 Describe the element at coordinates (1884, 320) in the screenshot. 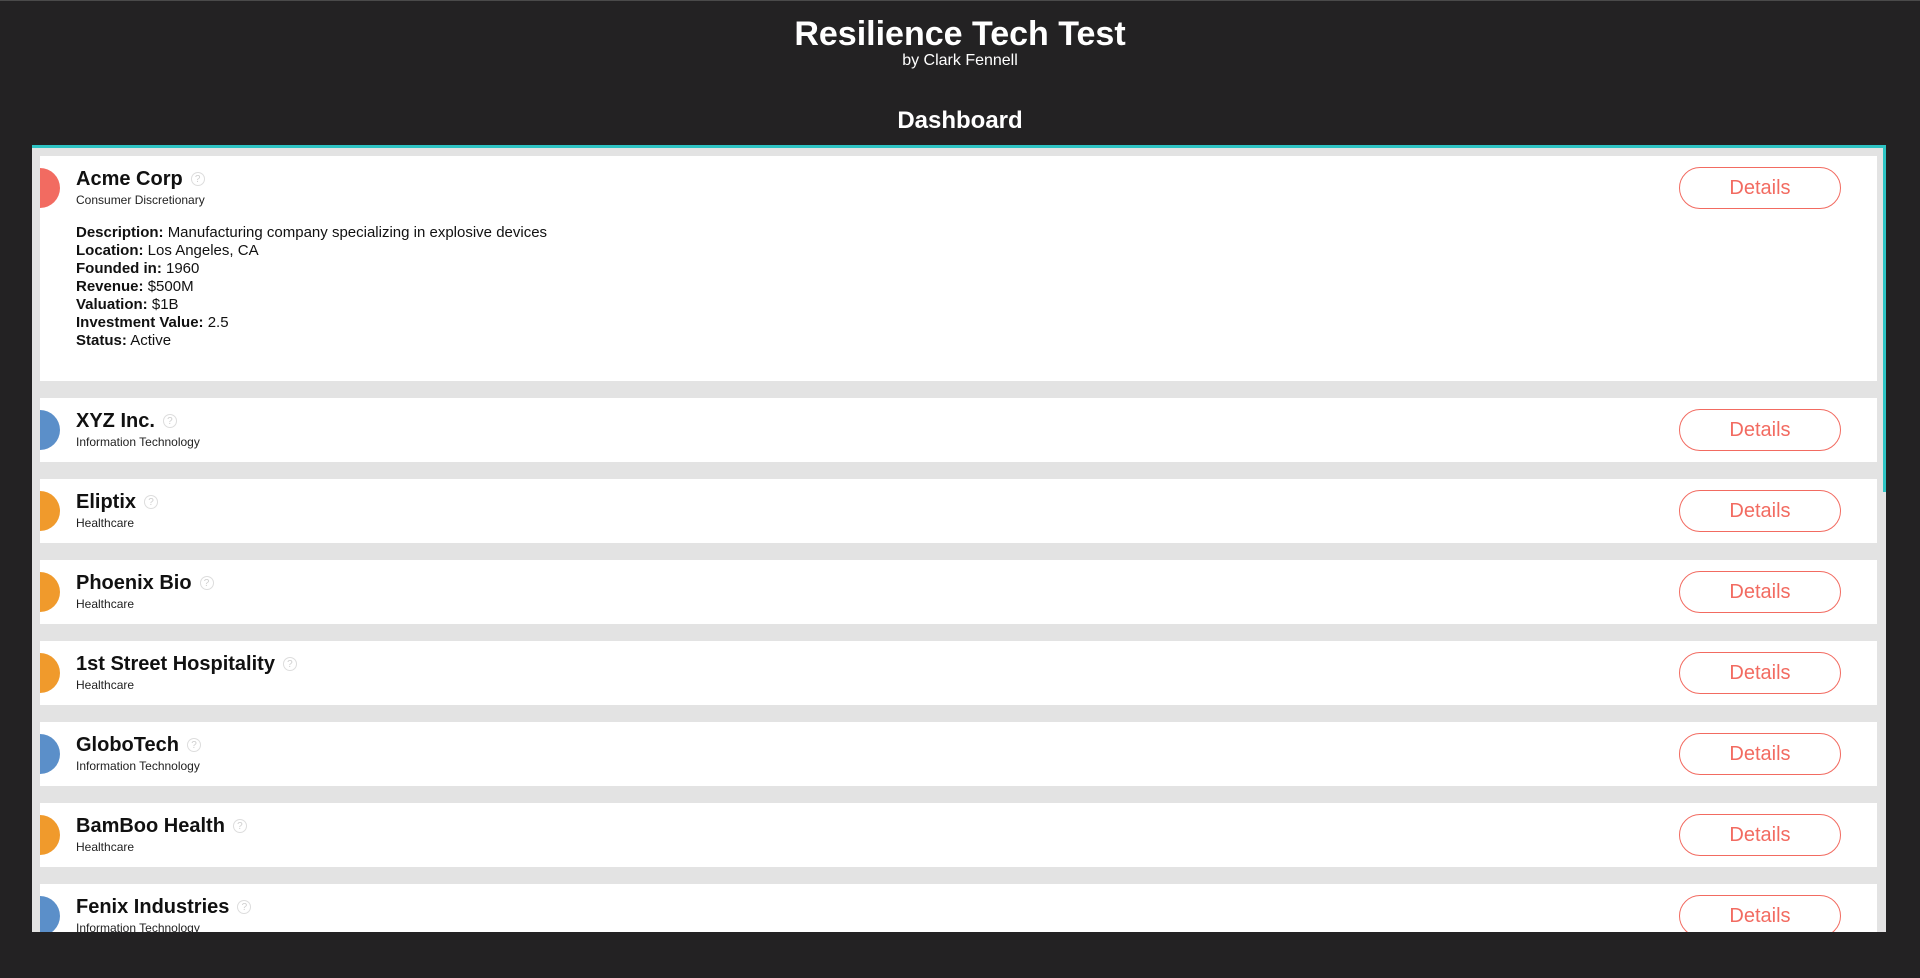

I see `scrollbar` at that location.